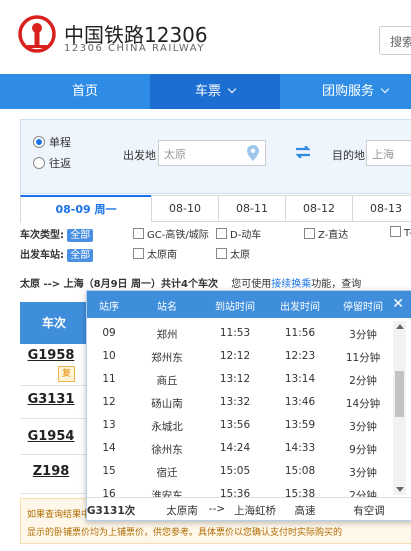 The image size is (411, 551). I want to click on result-summary: 太原 --> 上海（8月9日 周一）共计4个车次 您可使用接续换乘功能，查询, so click(191, 284).